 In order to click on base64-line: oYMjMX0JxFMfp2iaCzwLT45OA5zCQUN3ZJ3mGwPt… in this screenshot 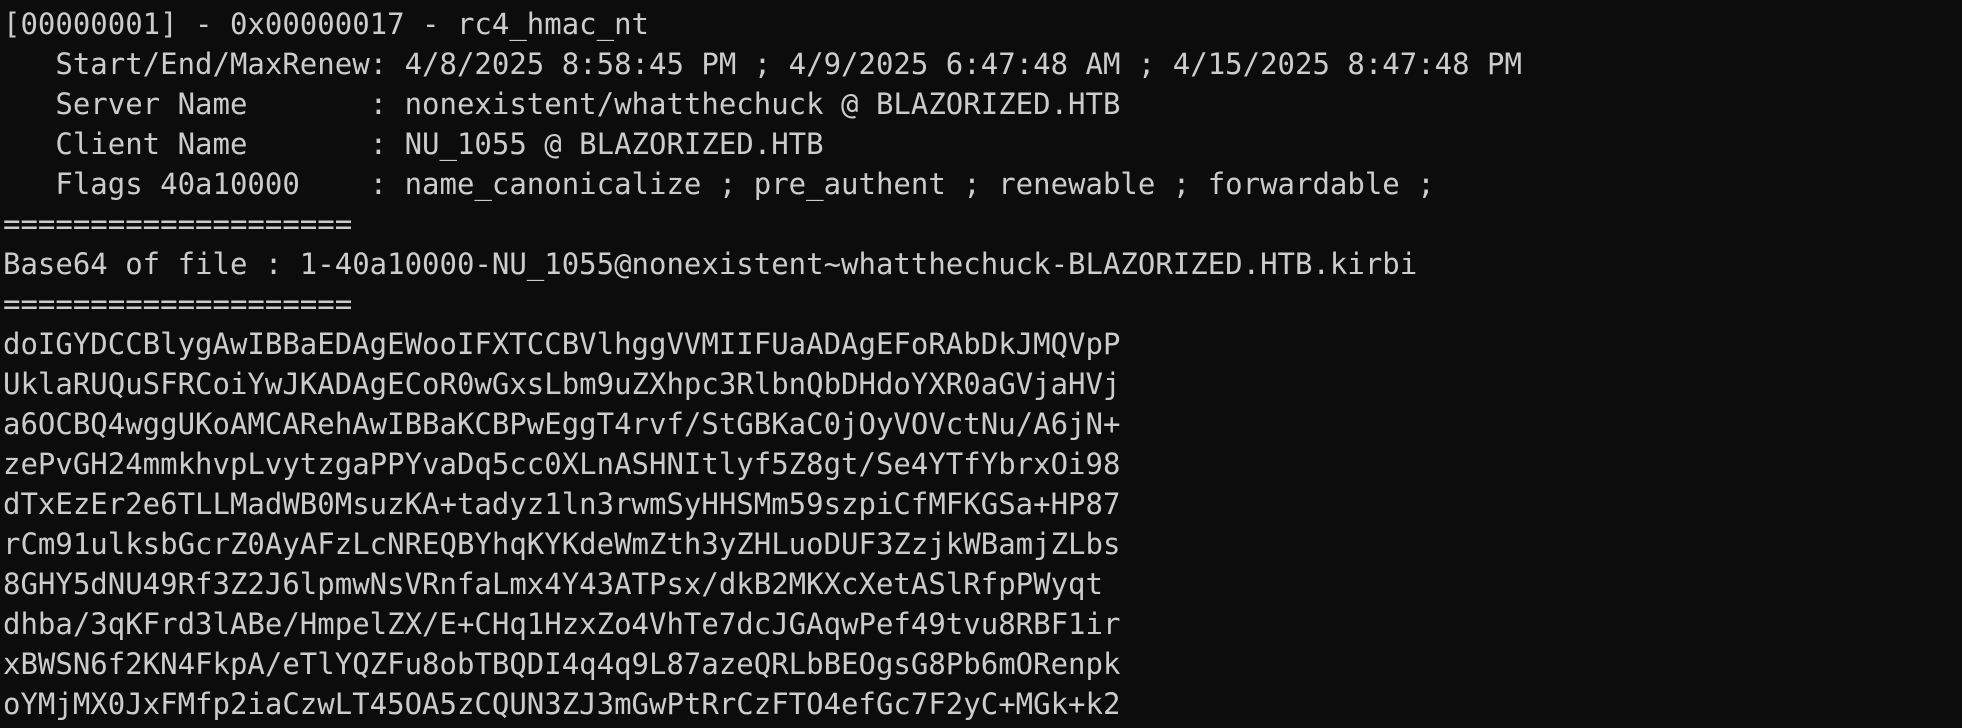, I will do `click(562, 704)`.